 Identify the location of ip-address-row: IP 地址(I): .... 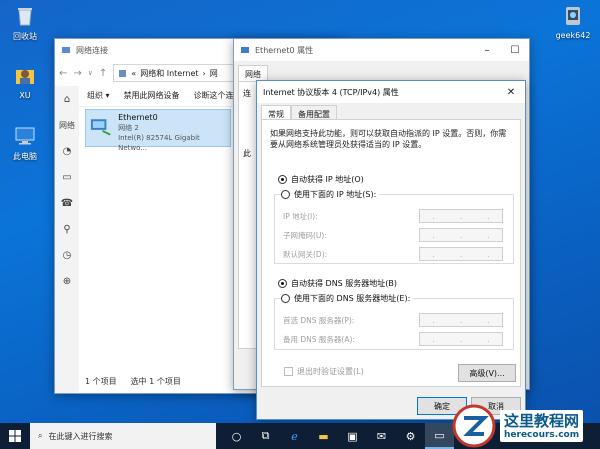
(393, 216).